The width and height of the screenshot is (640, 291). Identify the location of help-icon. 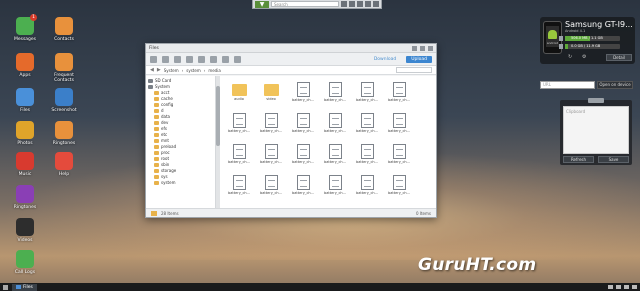
(368, 4).